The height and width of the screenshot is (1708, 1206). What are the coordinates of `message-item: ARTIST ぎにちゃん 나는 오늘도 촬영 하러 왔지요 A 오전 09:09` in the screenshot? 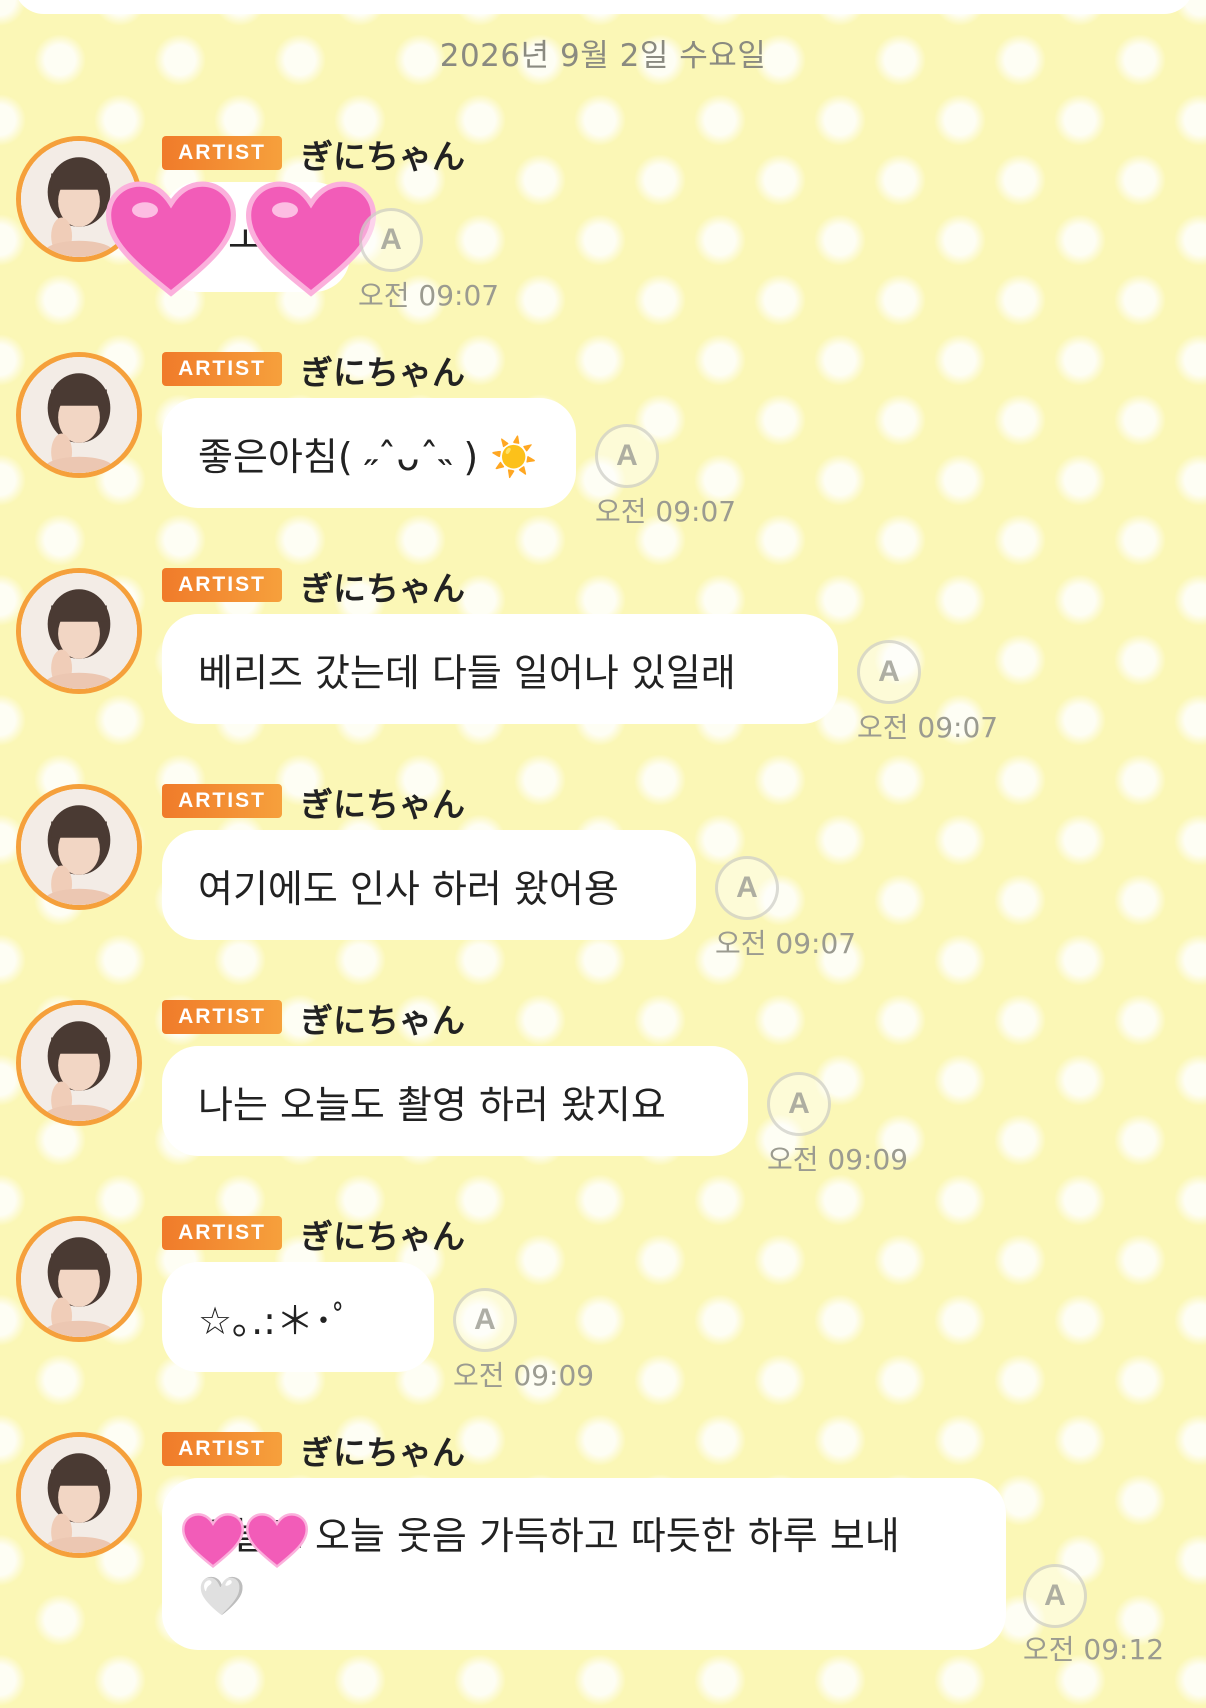 It's located at (603, 1090).